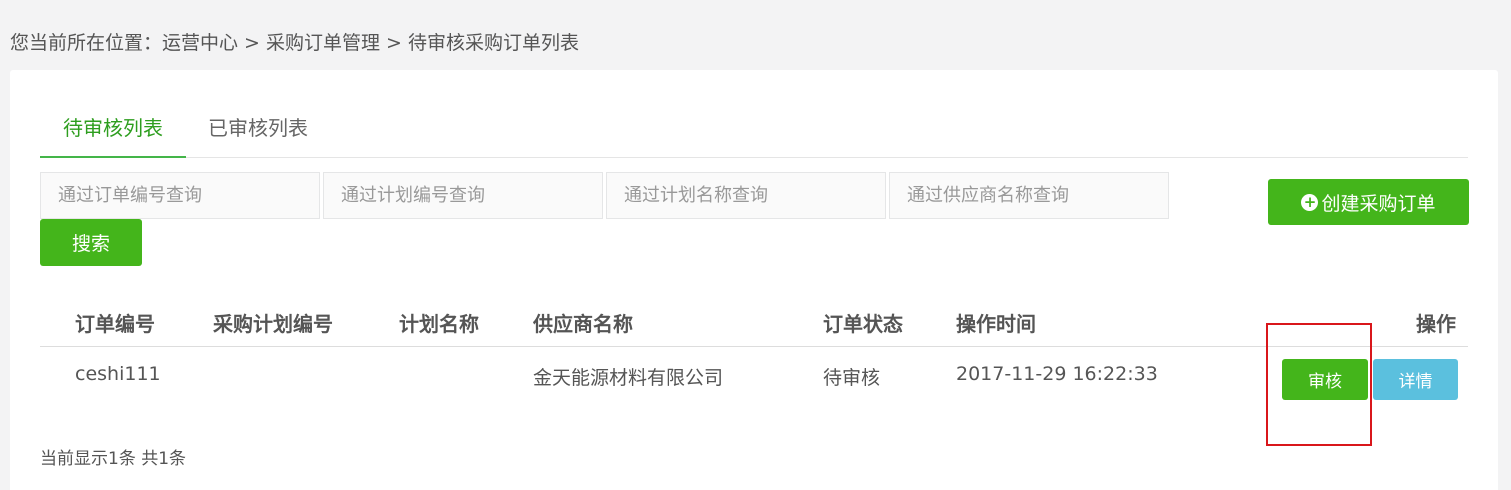 This screenshot has height=490, width=1511. Describe the element at coordinates (746, 195) in the screenshot. I see `plan-name-search-input` at that location.